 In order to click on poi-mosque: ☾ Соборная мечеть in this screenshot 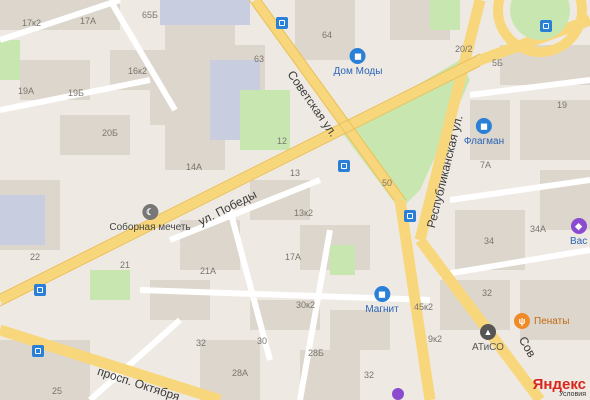, I will do `click(150, 218)`.